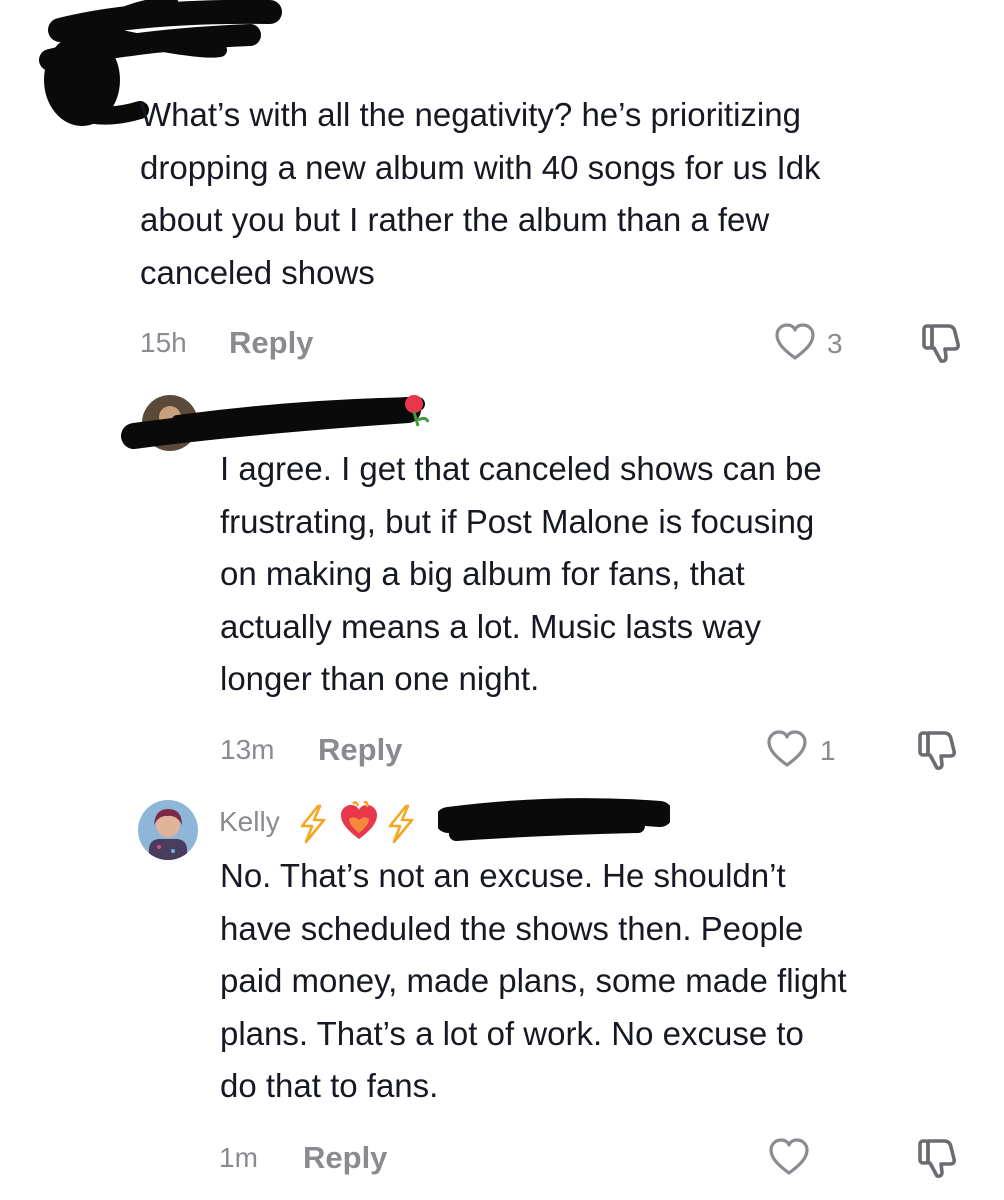 The image size is (1004, 1200). What do you see at coordinates (168, 830) in the screenshot?
I see `avatar` at bounding box center [168, 830].